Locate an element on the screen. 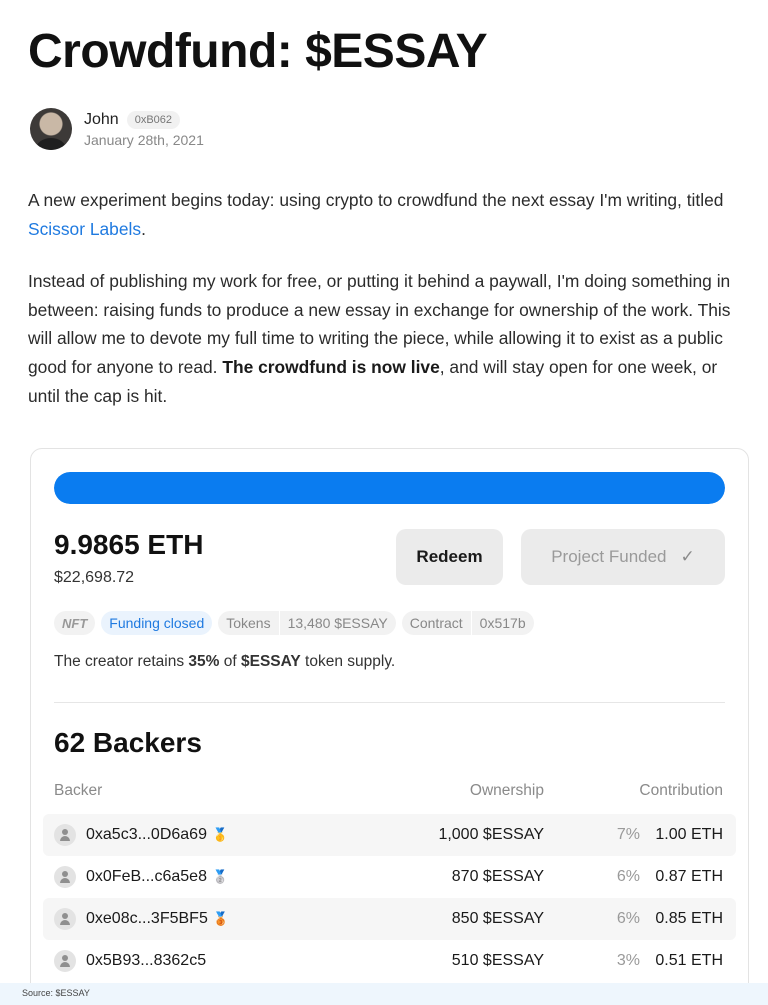 The width and height of the screenshot is (768, 1005). backer-address: 0x0FeB...c6a5e8 is located at coordinates (146, 877).